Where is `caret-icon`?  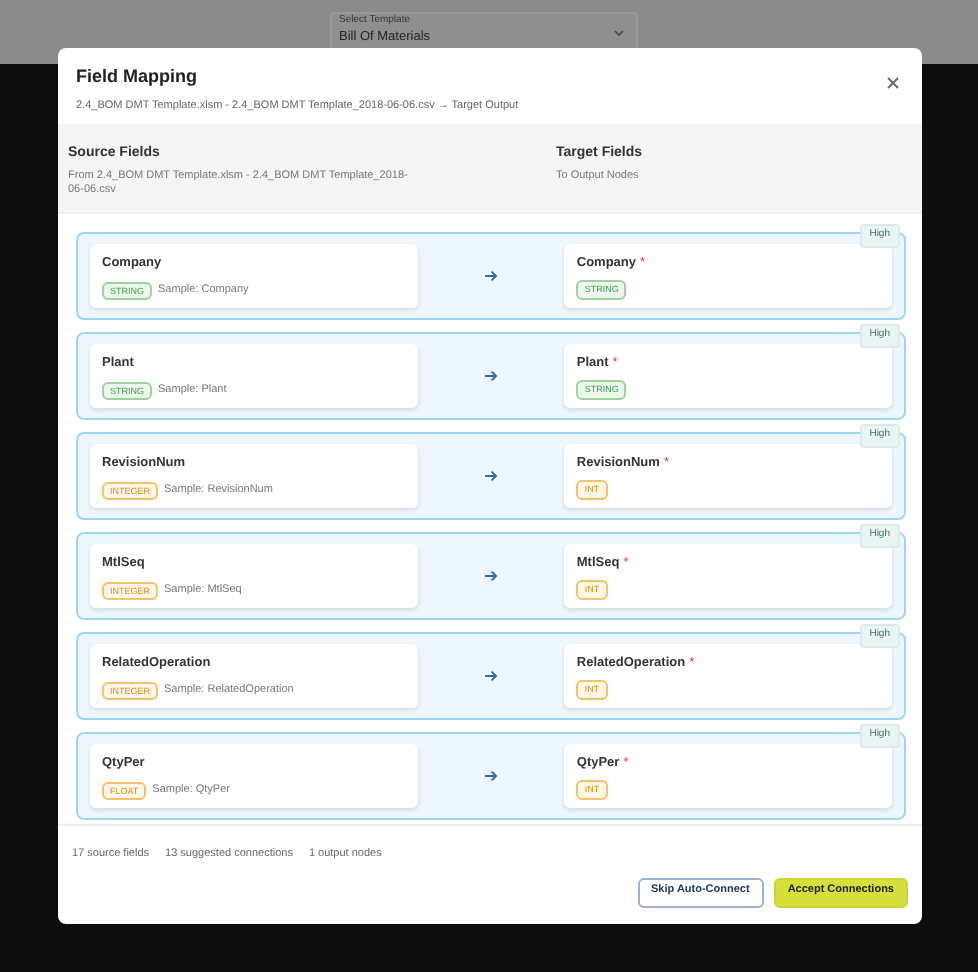 caret-icon is located at coordinates (618, 33).